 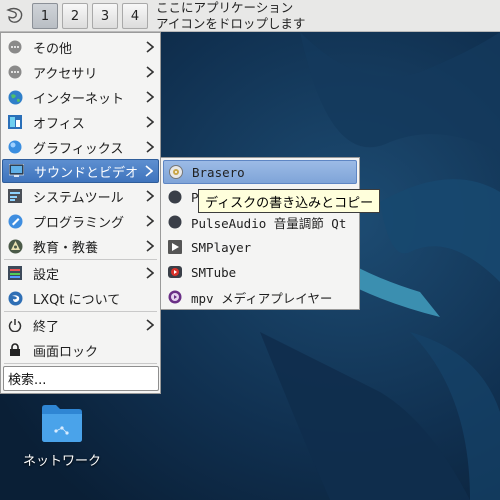 What do you see at coordinates (45, 16) in the screenshot?
I see `workspace-1-button: 1` at bounding box center [45, 16].